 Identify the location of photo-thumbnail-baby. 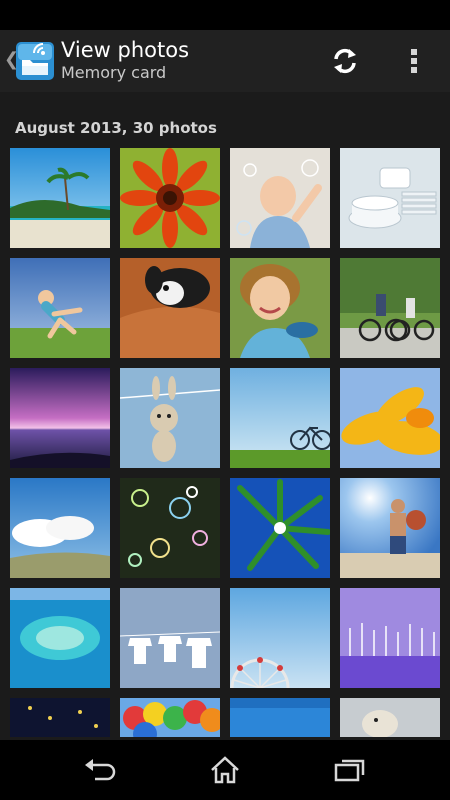
(280, 198).